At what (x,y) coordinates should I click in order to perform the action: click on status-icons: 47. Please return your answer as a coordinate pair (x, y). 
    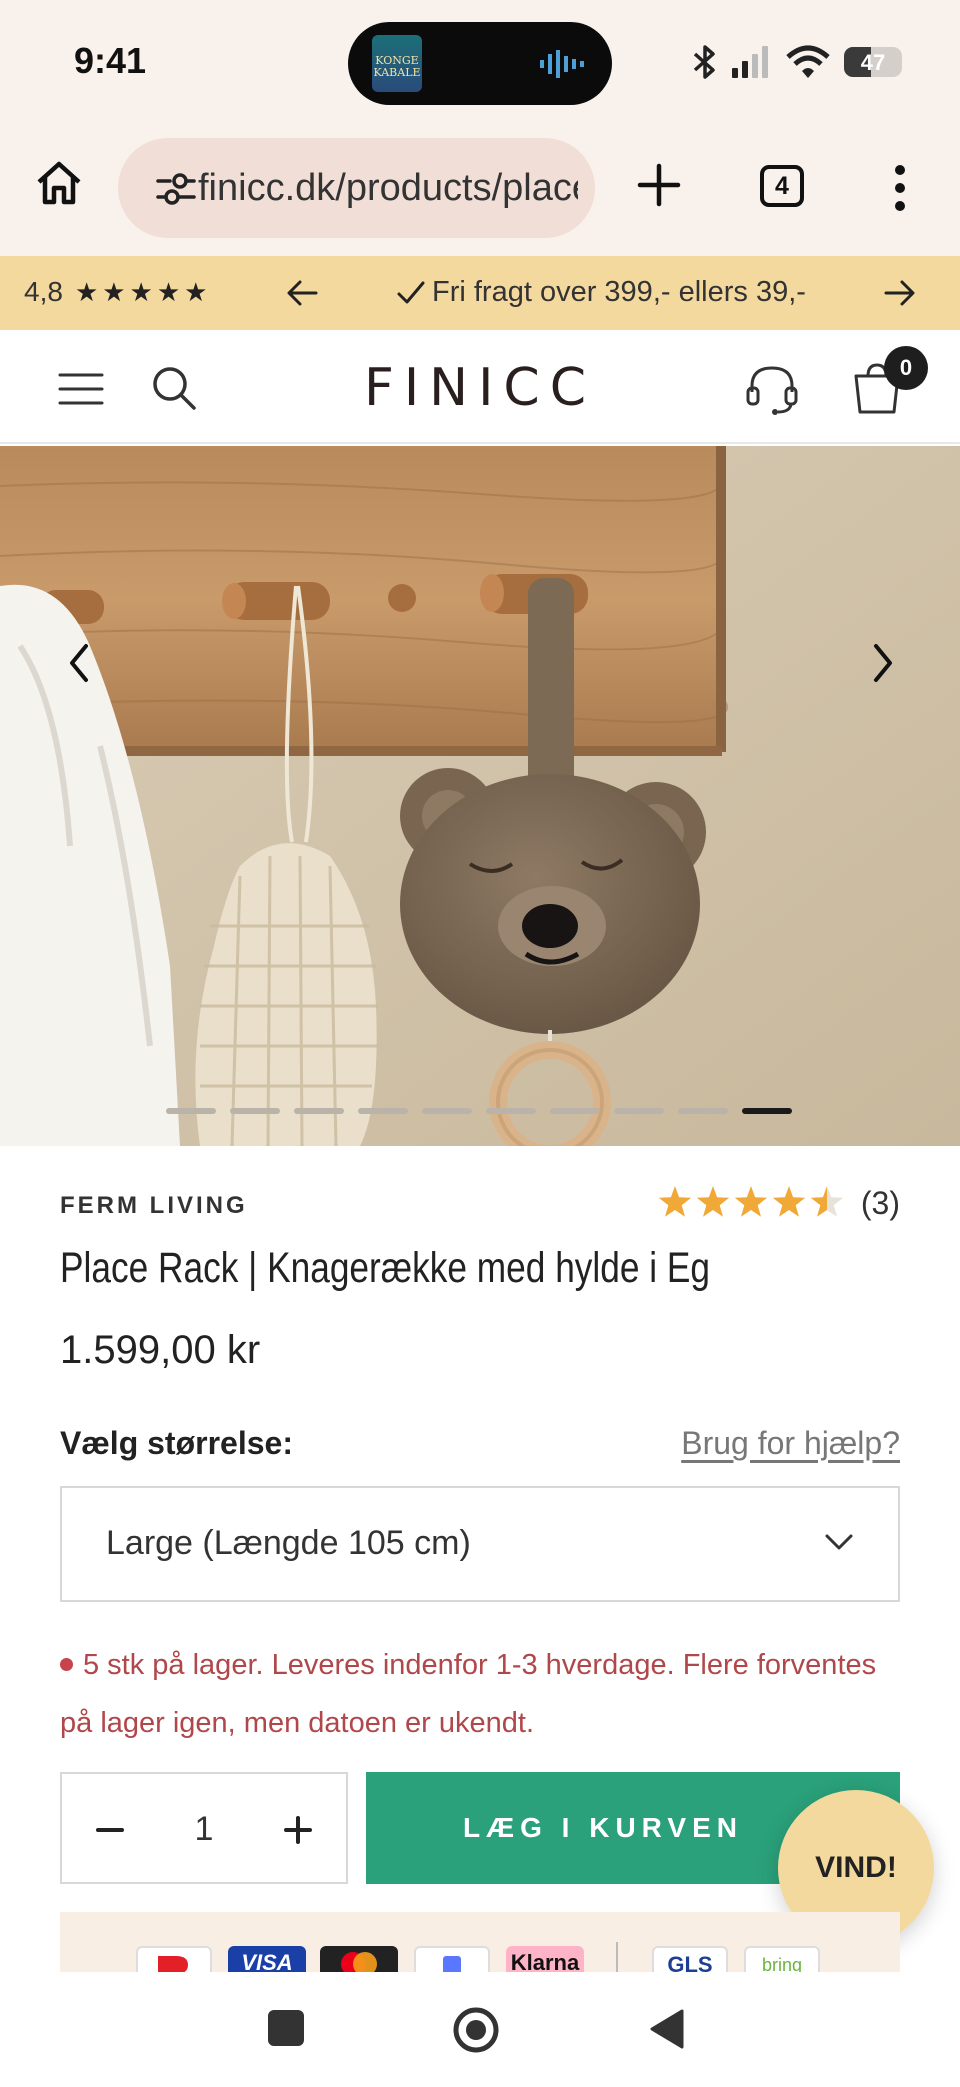
    Looking at the image, I should click on (797, 62).